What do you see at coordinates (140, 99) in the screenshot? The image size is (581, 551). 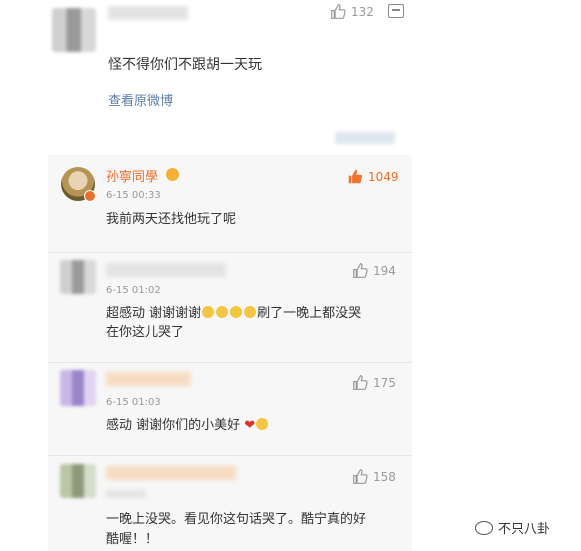 I see `view-original-link: 查看原微博` at bounding box center [140, 99].